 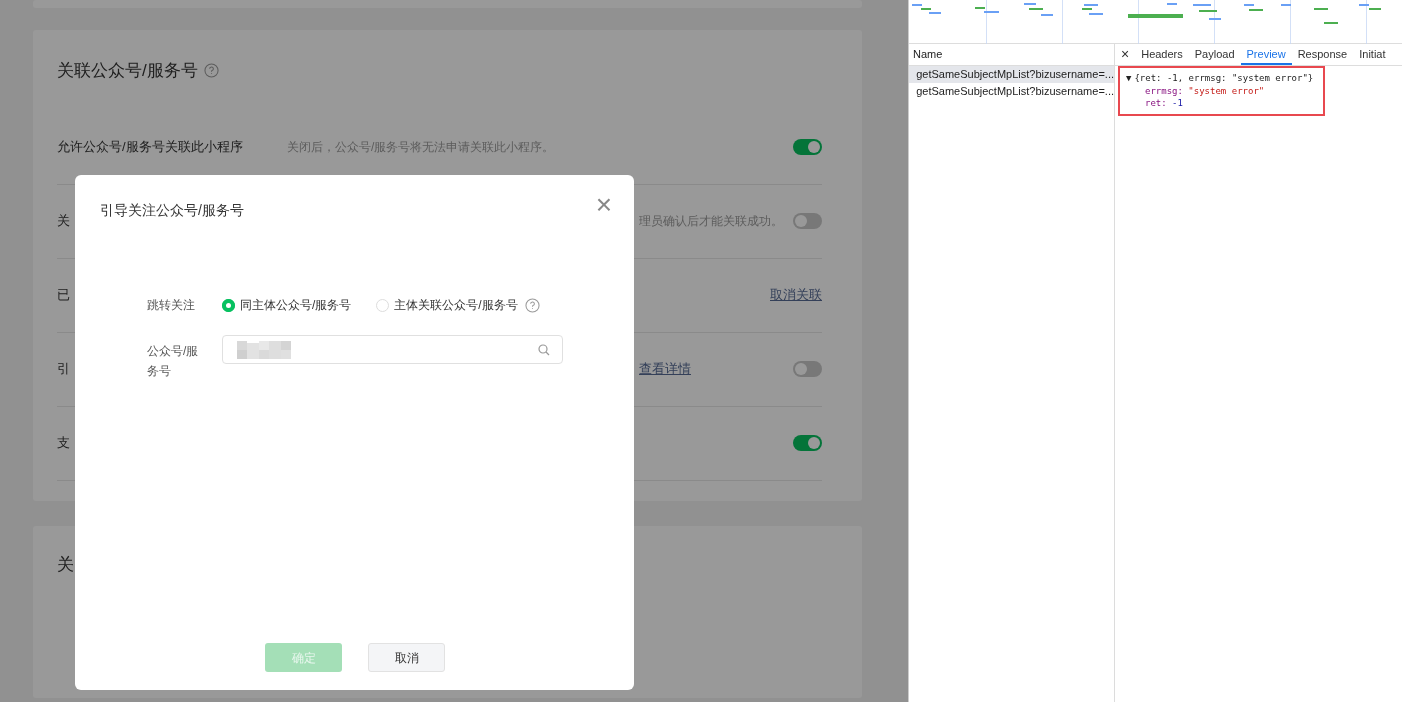 What do you see at coordinates (1164, 103) in the screenshot?
I see `json-property: ret: -1` at bounding box center [1164, 103].